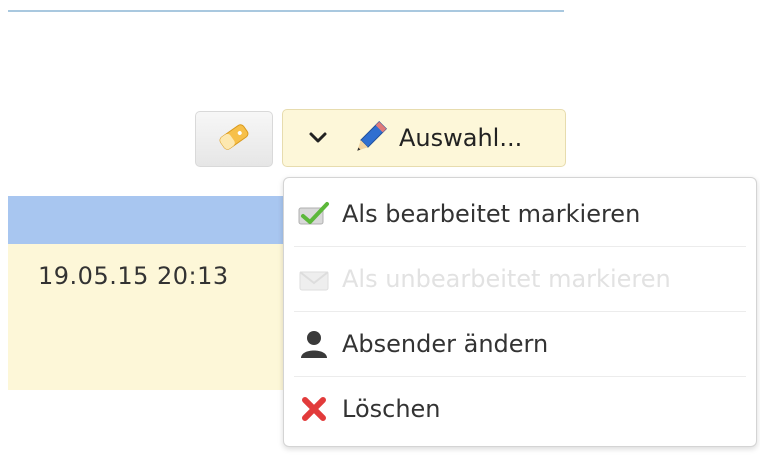 The width and height of the screenshot is (760, 460). I want to click on menu-item-change-sender: Absender ändern, so click(520, 344).